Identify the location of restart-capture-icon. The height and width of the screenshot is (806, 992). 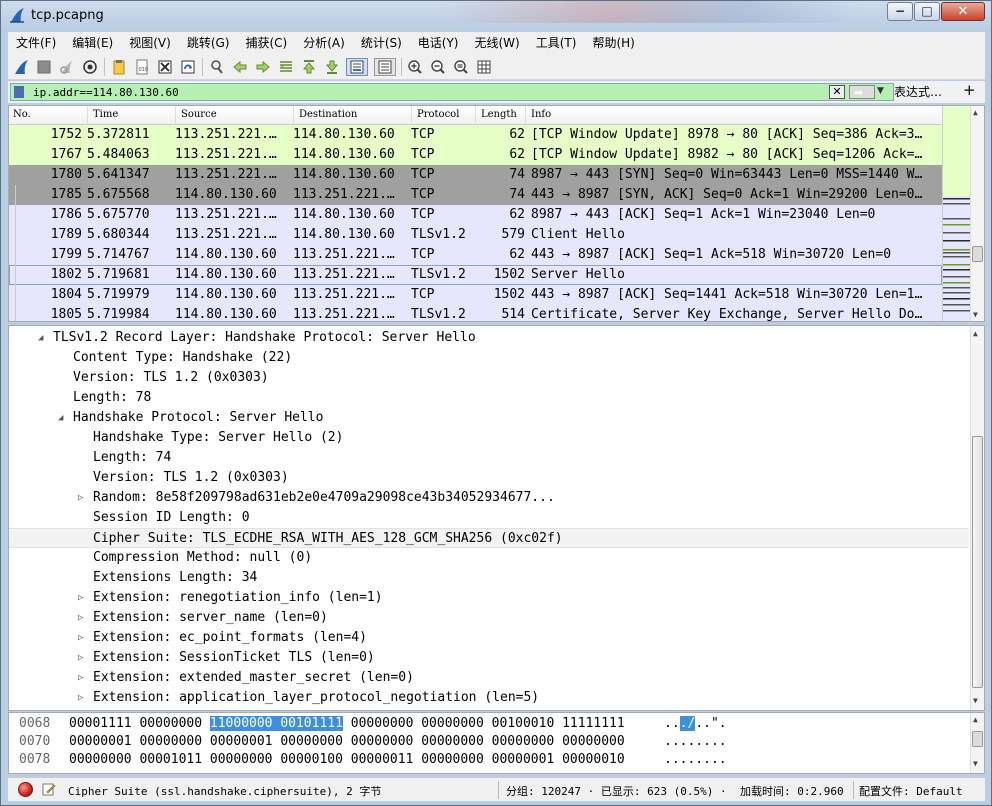
(67, 67).